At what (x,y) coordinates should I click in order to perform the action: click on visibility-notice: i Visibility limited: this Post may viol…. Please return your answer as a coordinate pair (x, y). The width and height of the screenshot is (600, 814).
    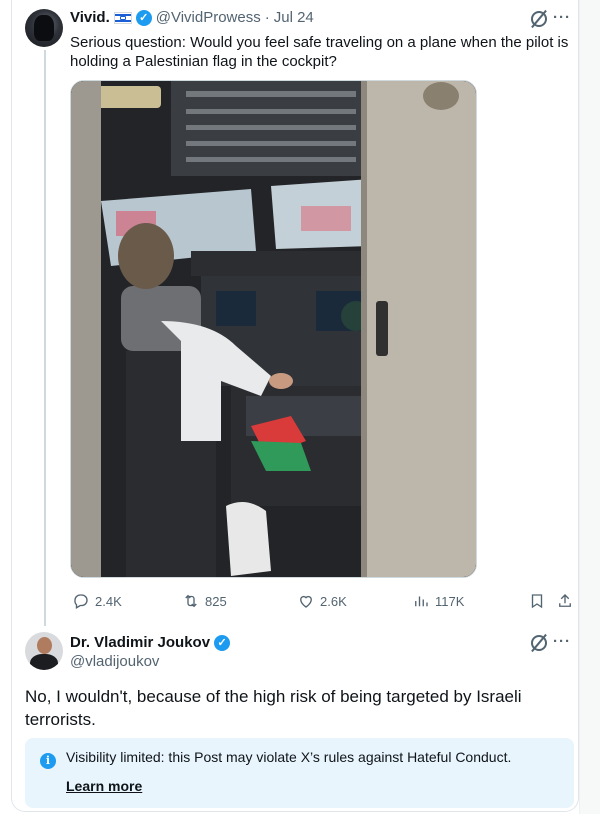
    Looking at the image, I should click on (299, 773).